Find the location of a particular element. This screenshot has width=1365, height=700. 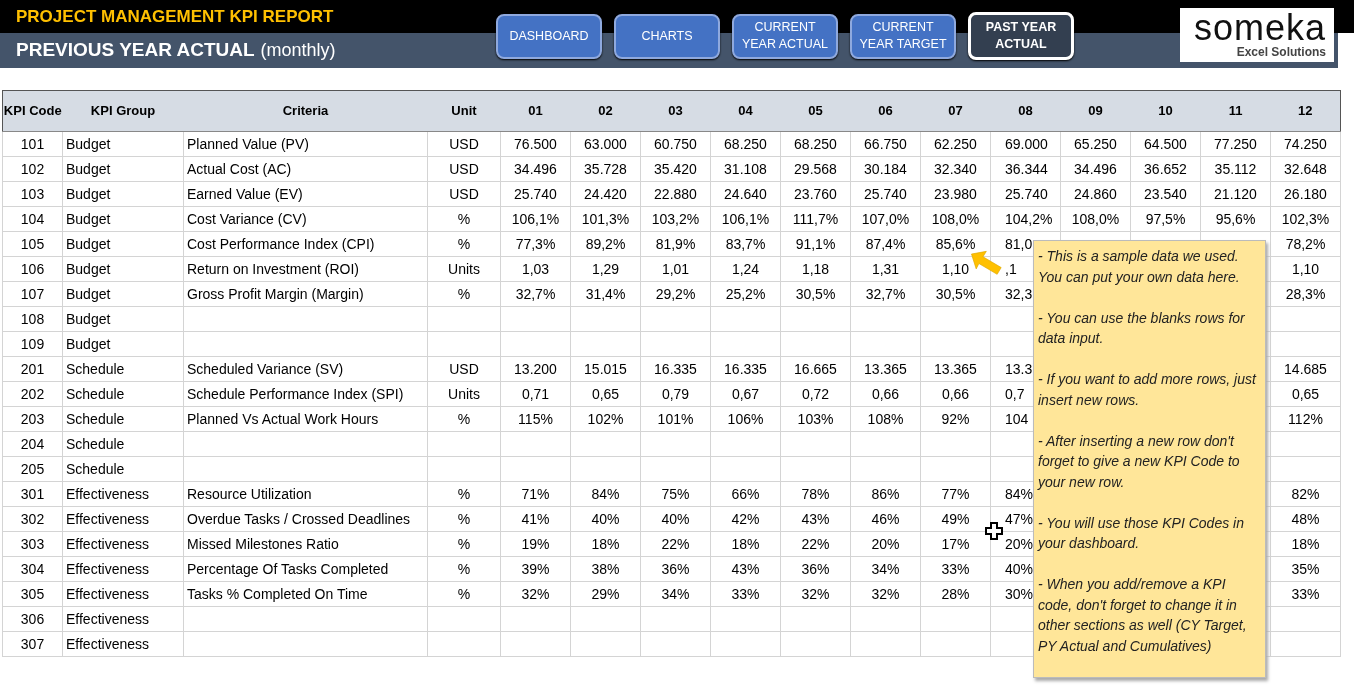

table-cell: 89,2% is located at coordinates (605, 244).